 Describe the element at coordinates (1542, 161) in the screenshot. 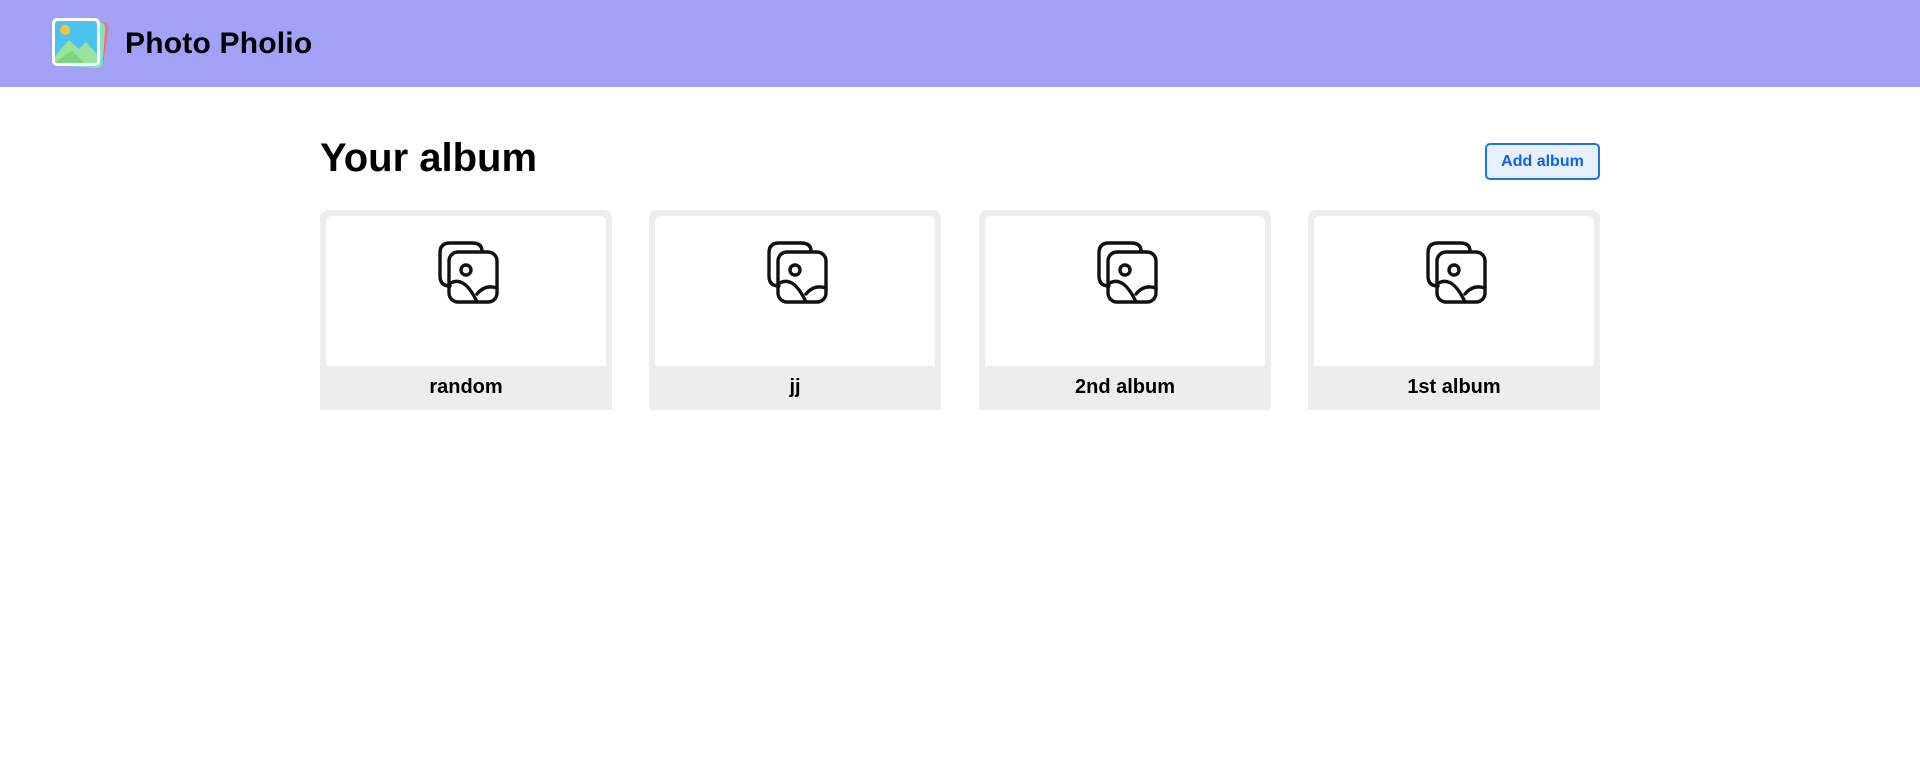

I see `add-album-button: Add album` at that location.